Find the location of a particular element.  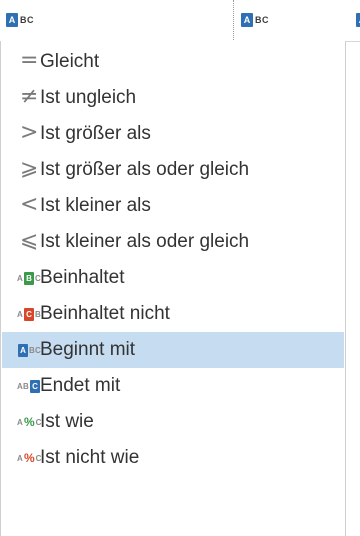

greater-than-icon: > is located at coordinates (29, 132).